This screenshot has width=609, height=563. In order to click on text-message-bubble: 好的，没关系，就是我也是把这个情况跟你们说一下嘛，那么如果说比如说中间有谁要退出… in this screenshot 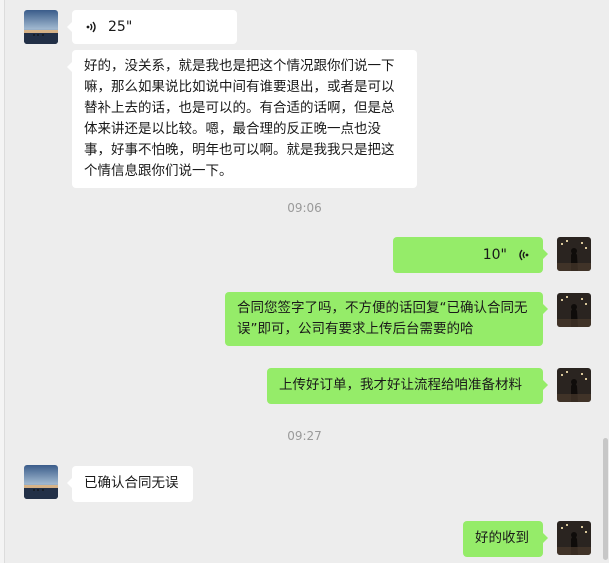, I will do `click(242, 119)`.